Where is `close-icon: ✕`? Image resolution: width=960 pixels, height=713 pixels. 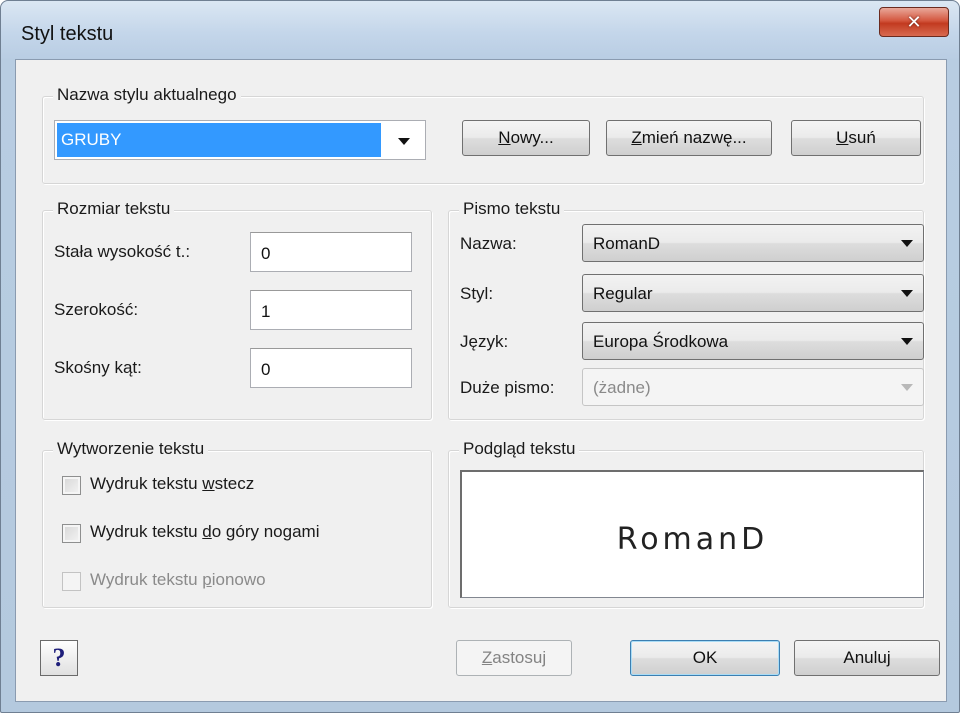
close-icon: ✕ is located at coordinates (914, 22).